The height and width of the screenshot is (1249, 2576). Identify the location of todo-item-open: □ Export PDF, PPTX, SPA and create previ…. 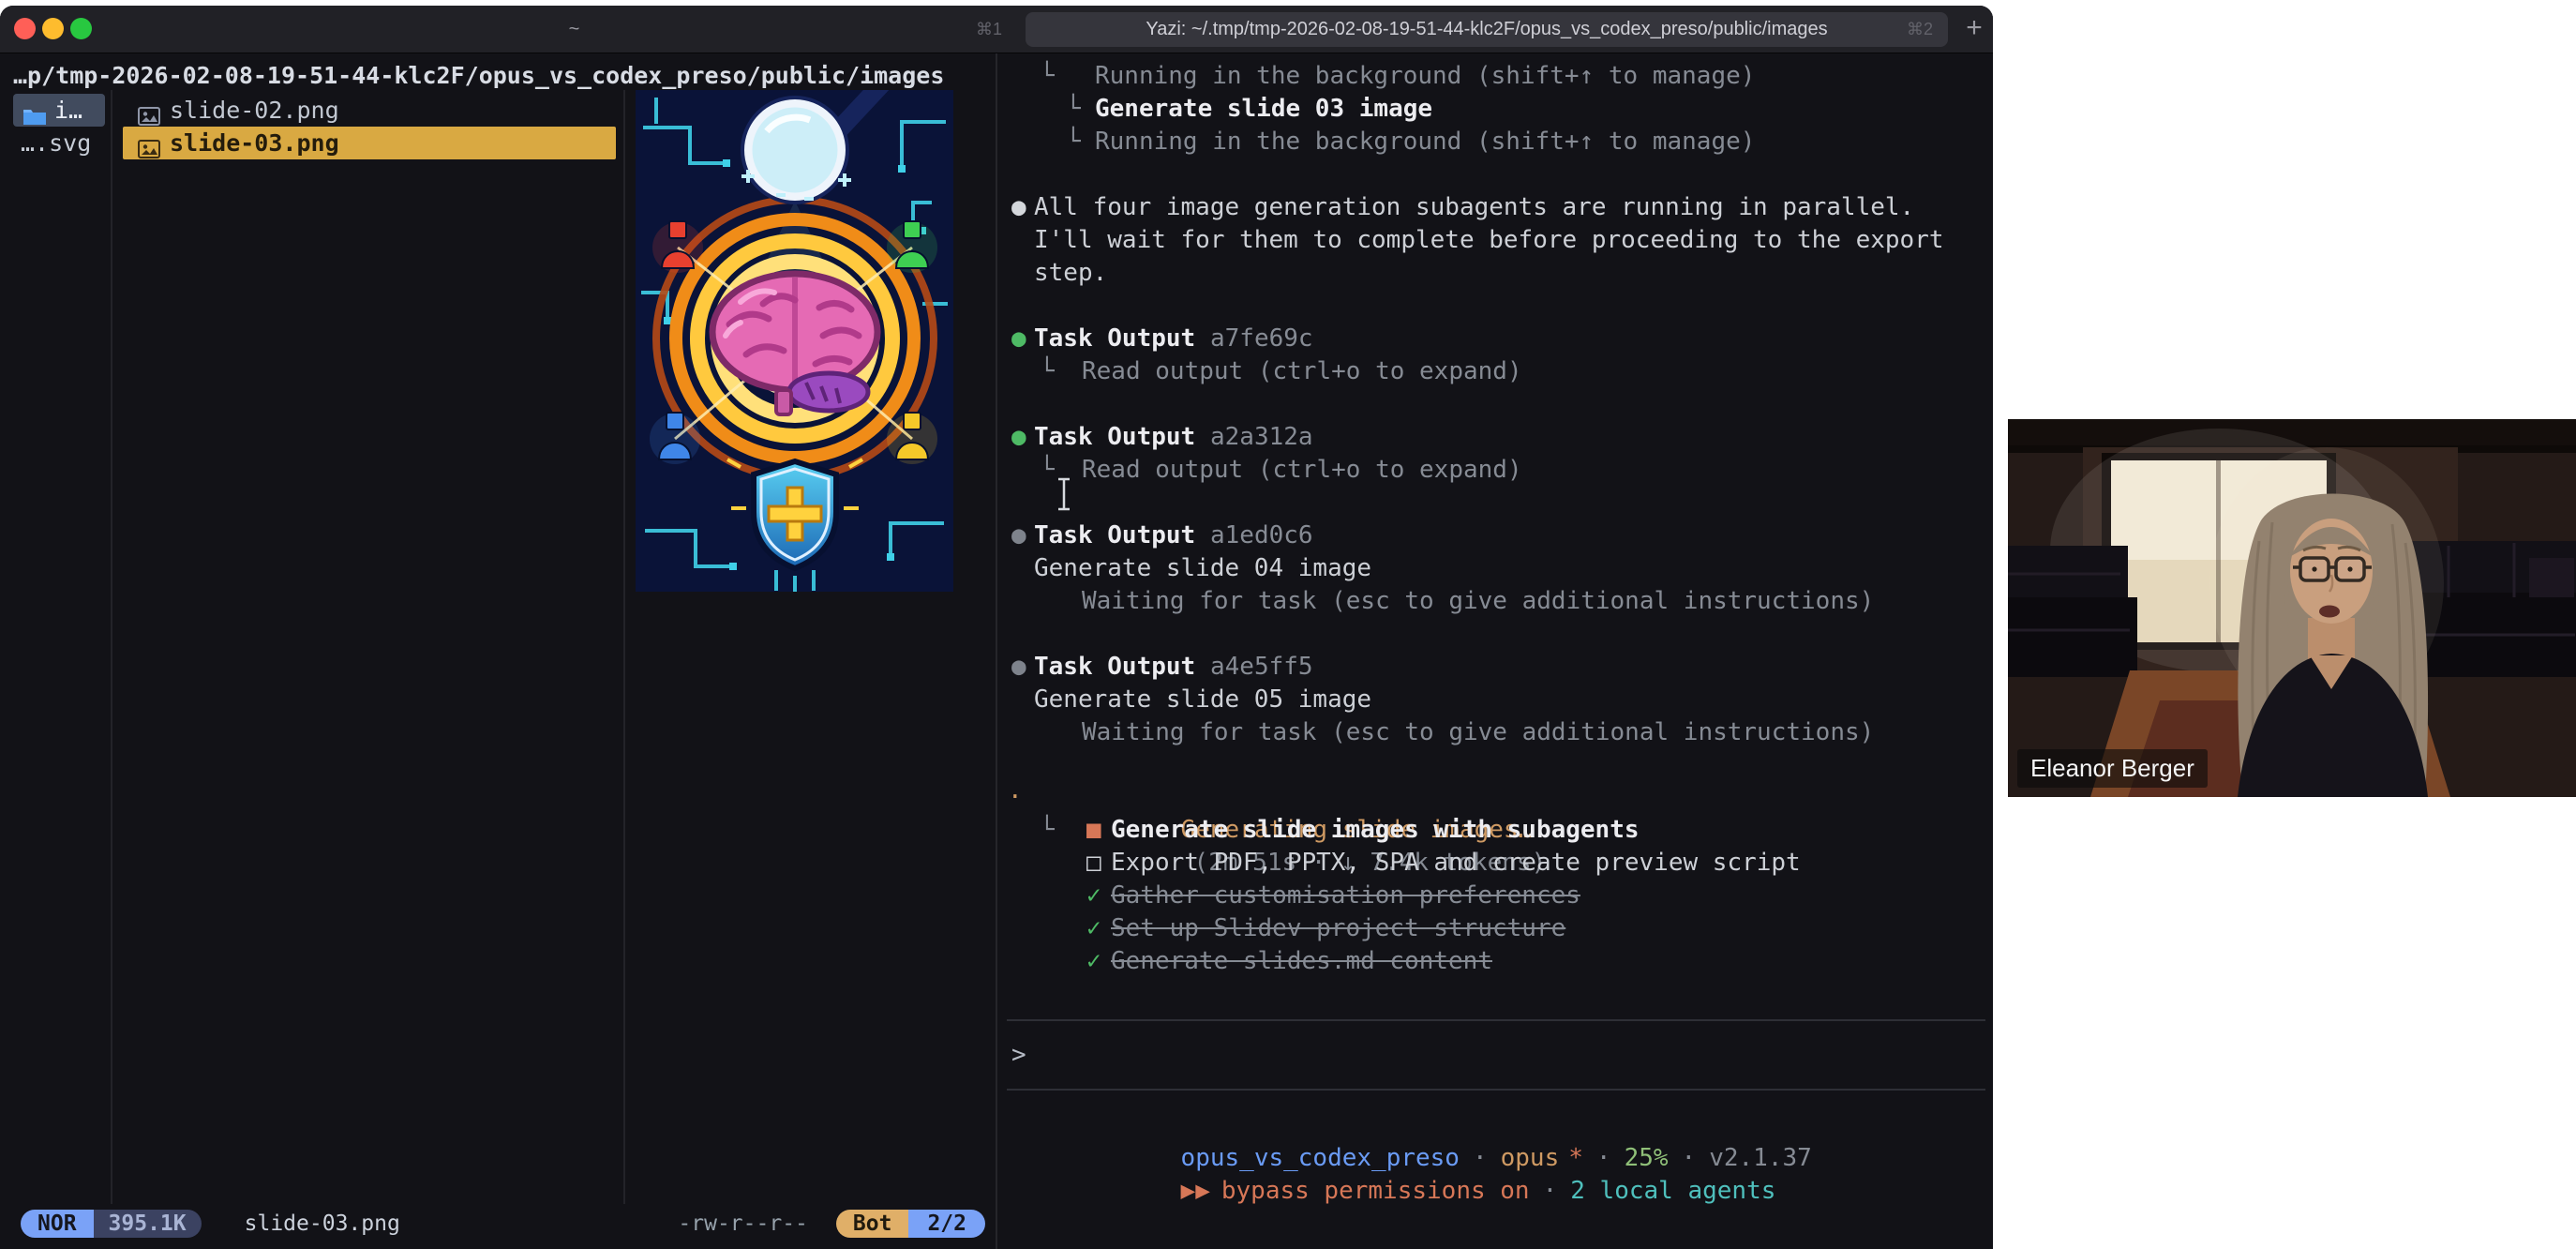
(1495, 863).